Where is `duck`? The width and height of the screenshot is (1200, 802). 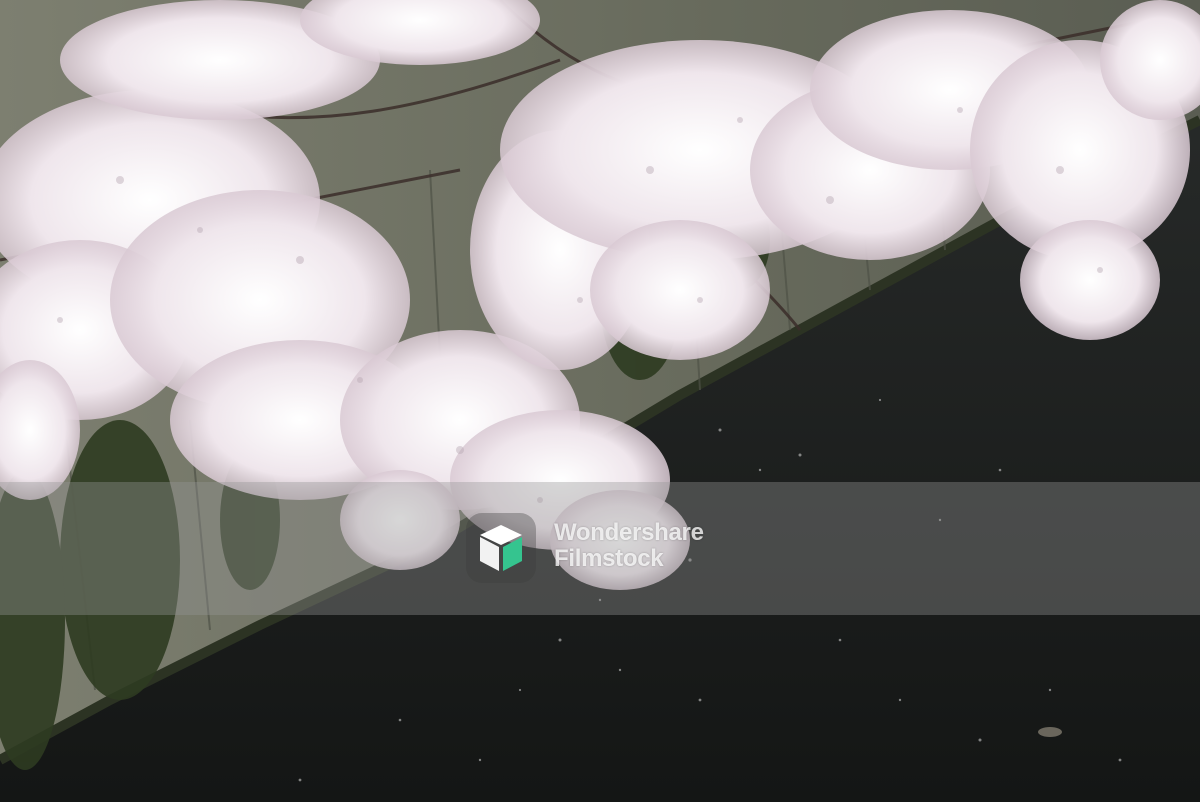
duck is located at coordinates (1050, 732).